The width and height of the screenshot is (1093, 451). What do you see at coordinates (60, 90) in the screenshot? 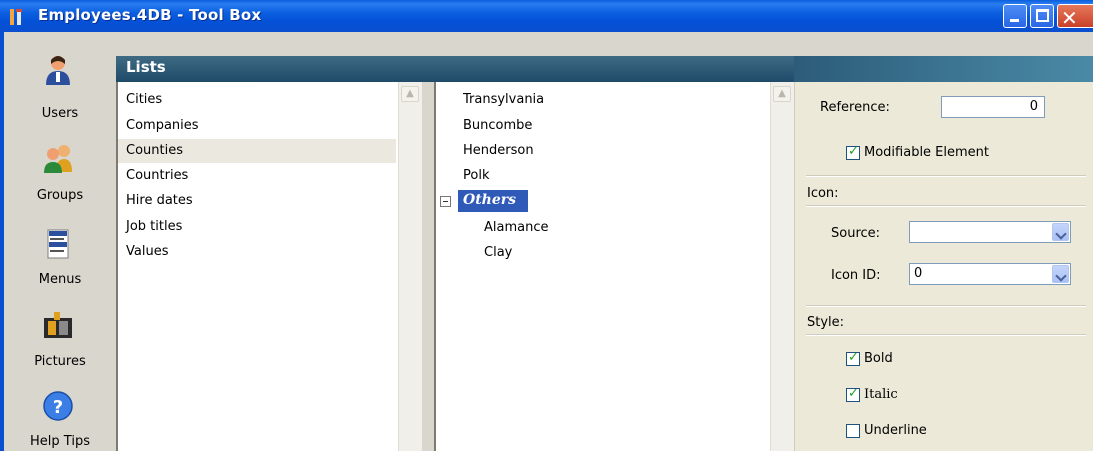
I see `sidebar-item-users: Users` at bounding box center [60, 90].